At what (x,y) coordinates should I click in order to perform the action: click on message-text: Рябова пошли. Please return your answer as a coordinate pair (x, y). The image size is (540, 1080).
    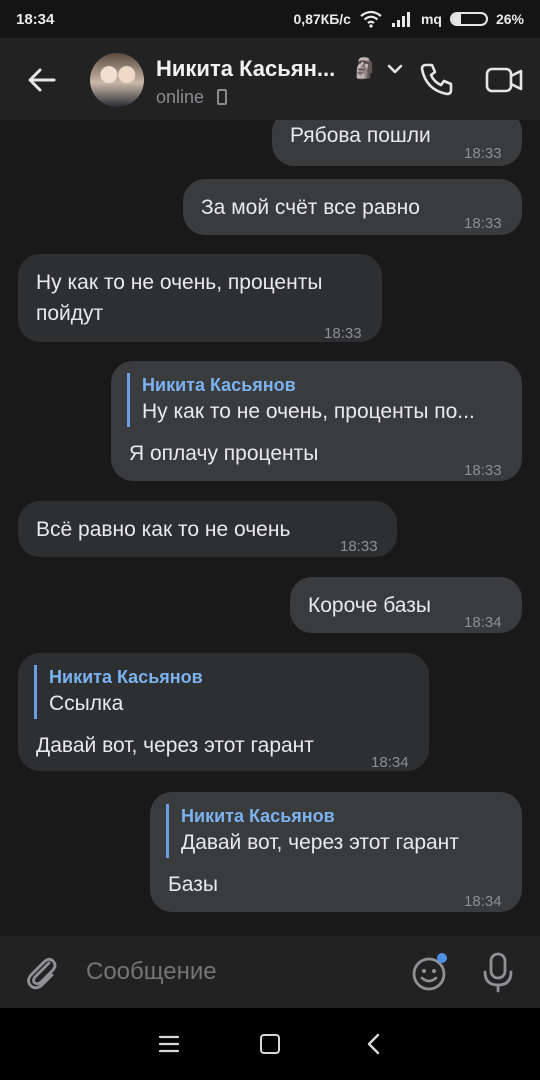
    Looking at the image, I should click on (360, 135).